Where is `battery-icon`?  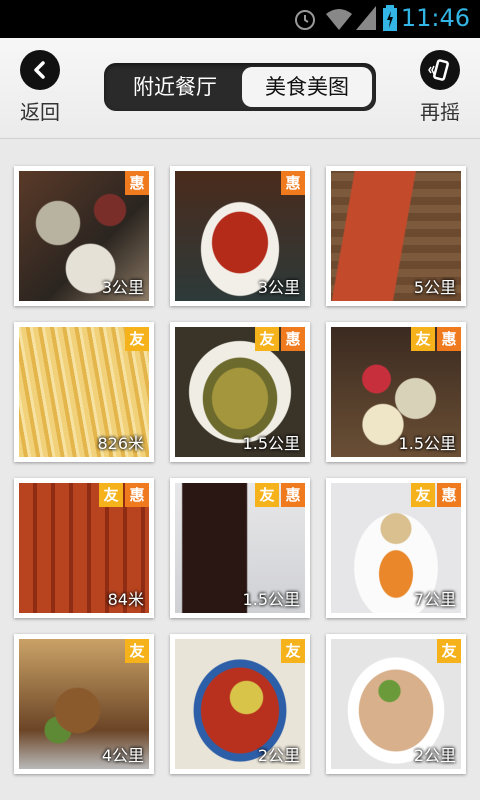 battery-icon is located at coordinates (390, 18).